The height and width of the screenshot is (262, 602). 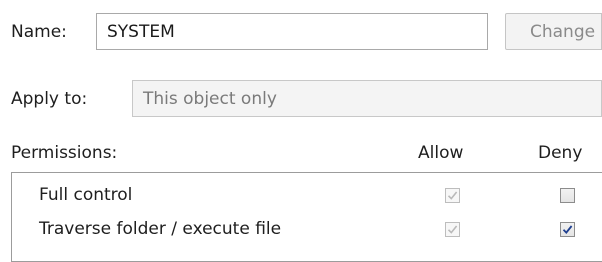 What do you see at coordinates (307, 231) in the screenshot?
I see `permission-row-traverse-folder: Traverse folder / execute file` at bounding box center [307, 231].